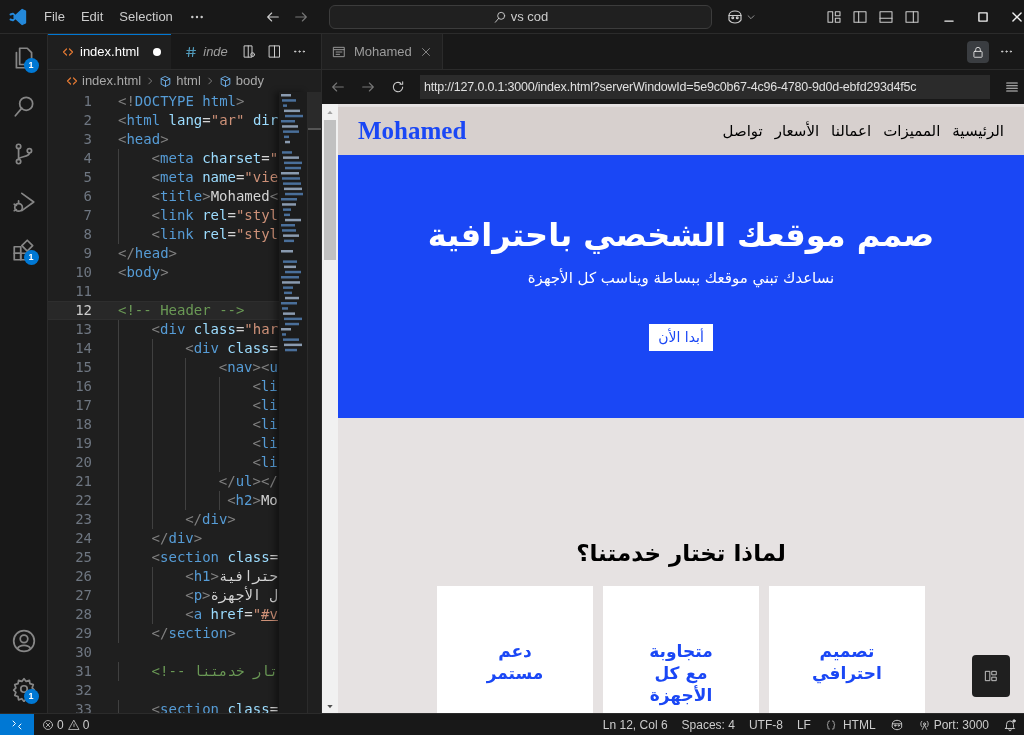  What do you see at coordinates (742, 131) in the screenshot?
I see `nav-link: تواصل` at bounding box center [742, 131].